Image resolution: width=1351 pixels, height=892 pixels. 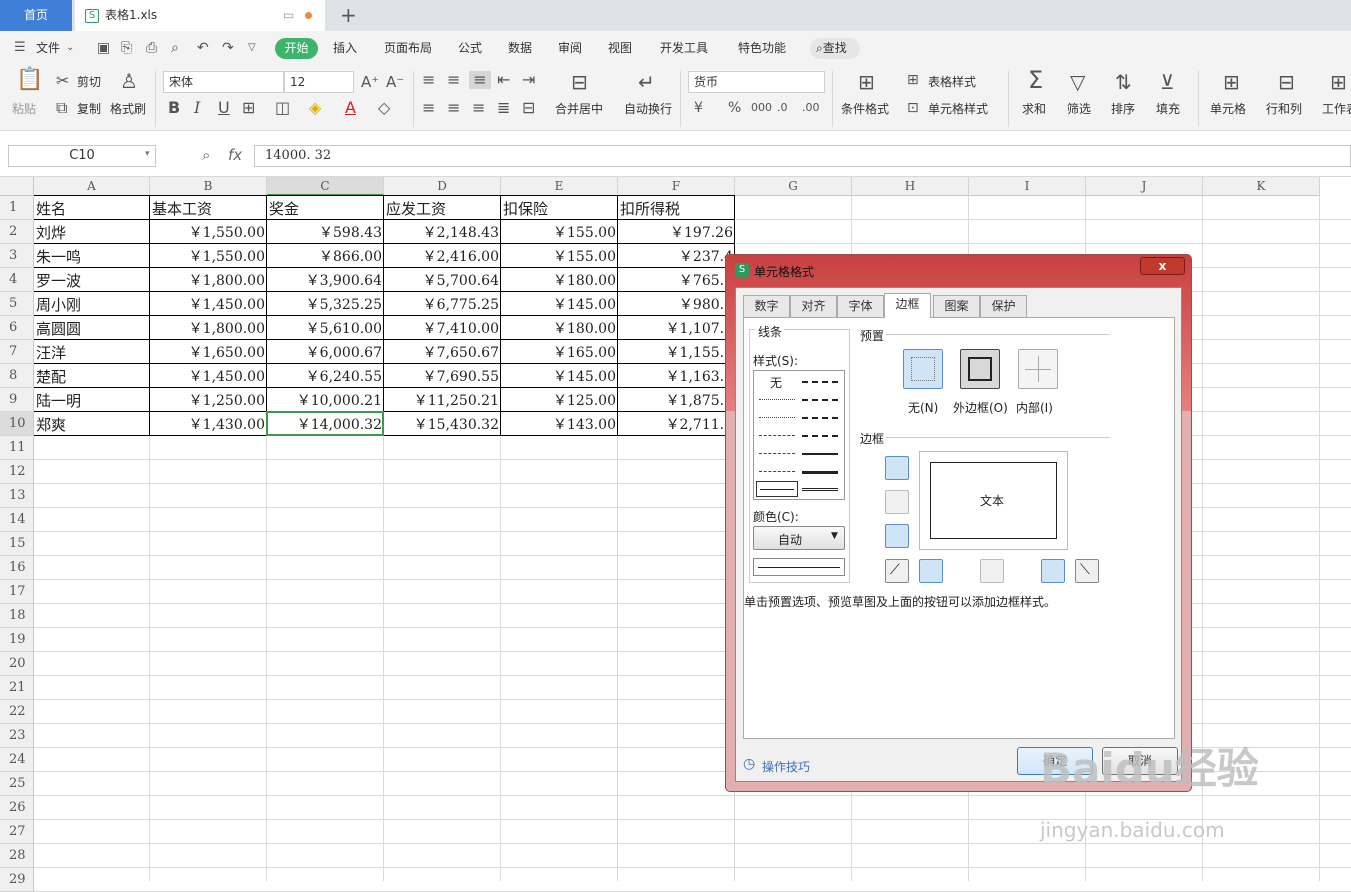 I want to click on font-size-select: 12, so click(x=319, y=82).